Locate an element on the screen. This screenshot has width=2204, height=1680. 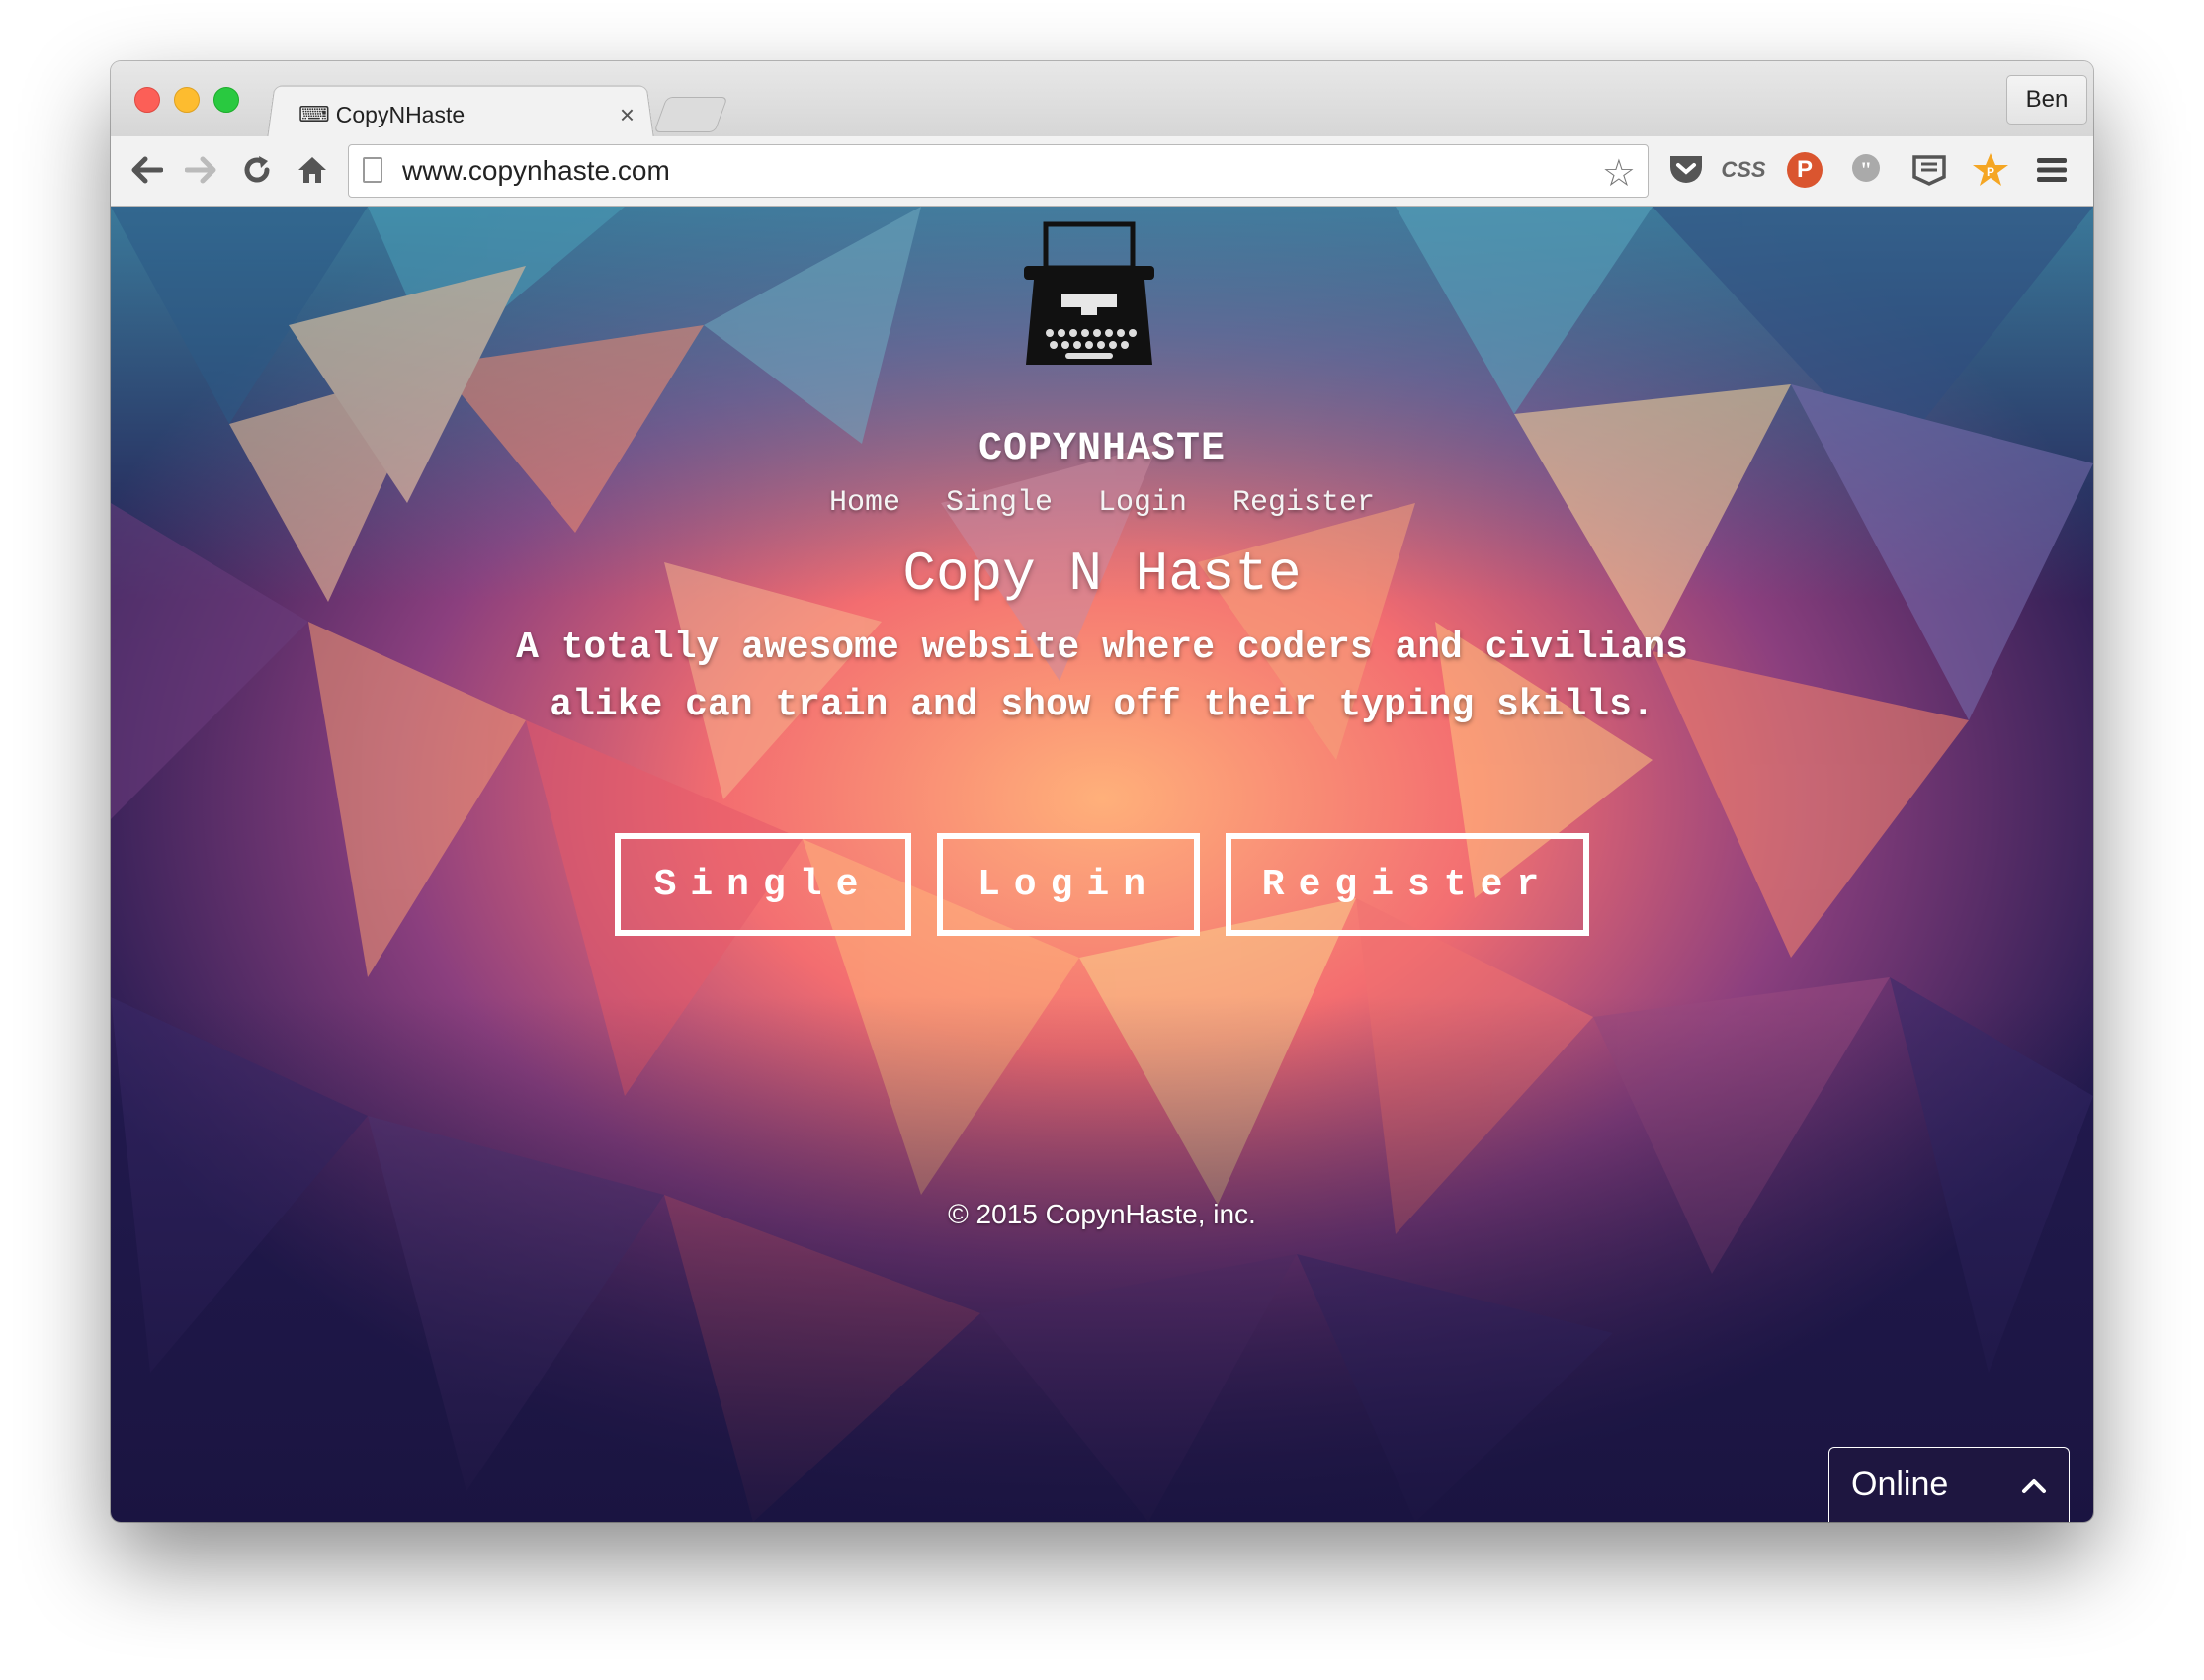
tab-close-icon: × is located at coordinates (627, 115).